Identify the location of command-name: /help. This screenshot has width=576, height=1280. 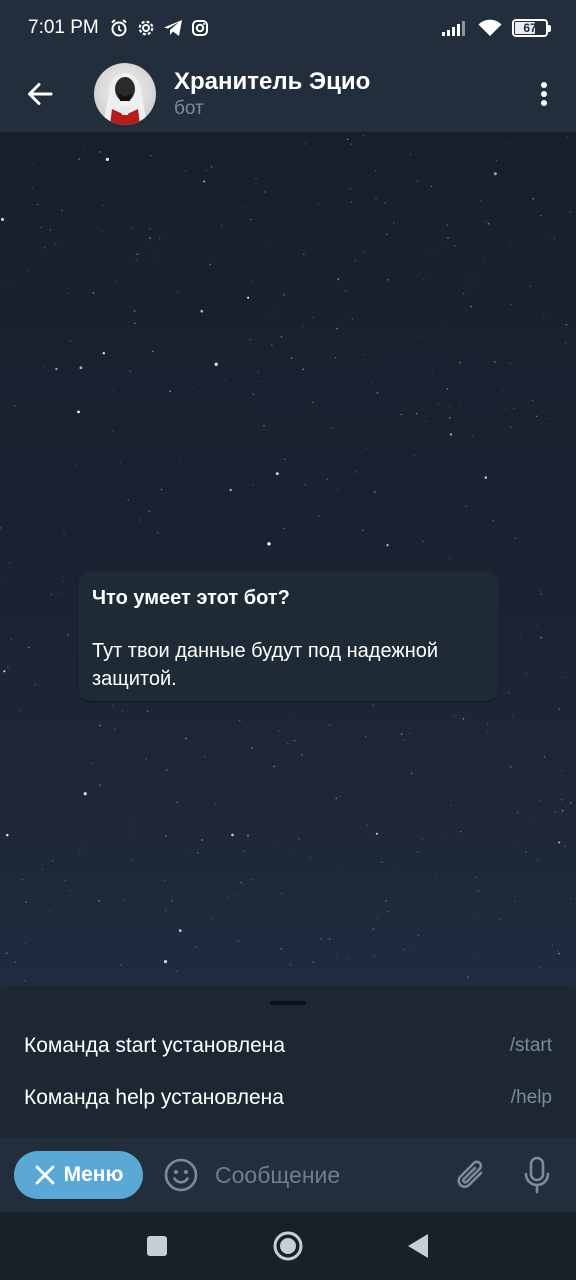
(531, 1097).